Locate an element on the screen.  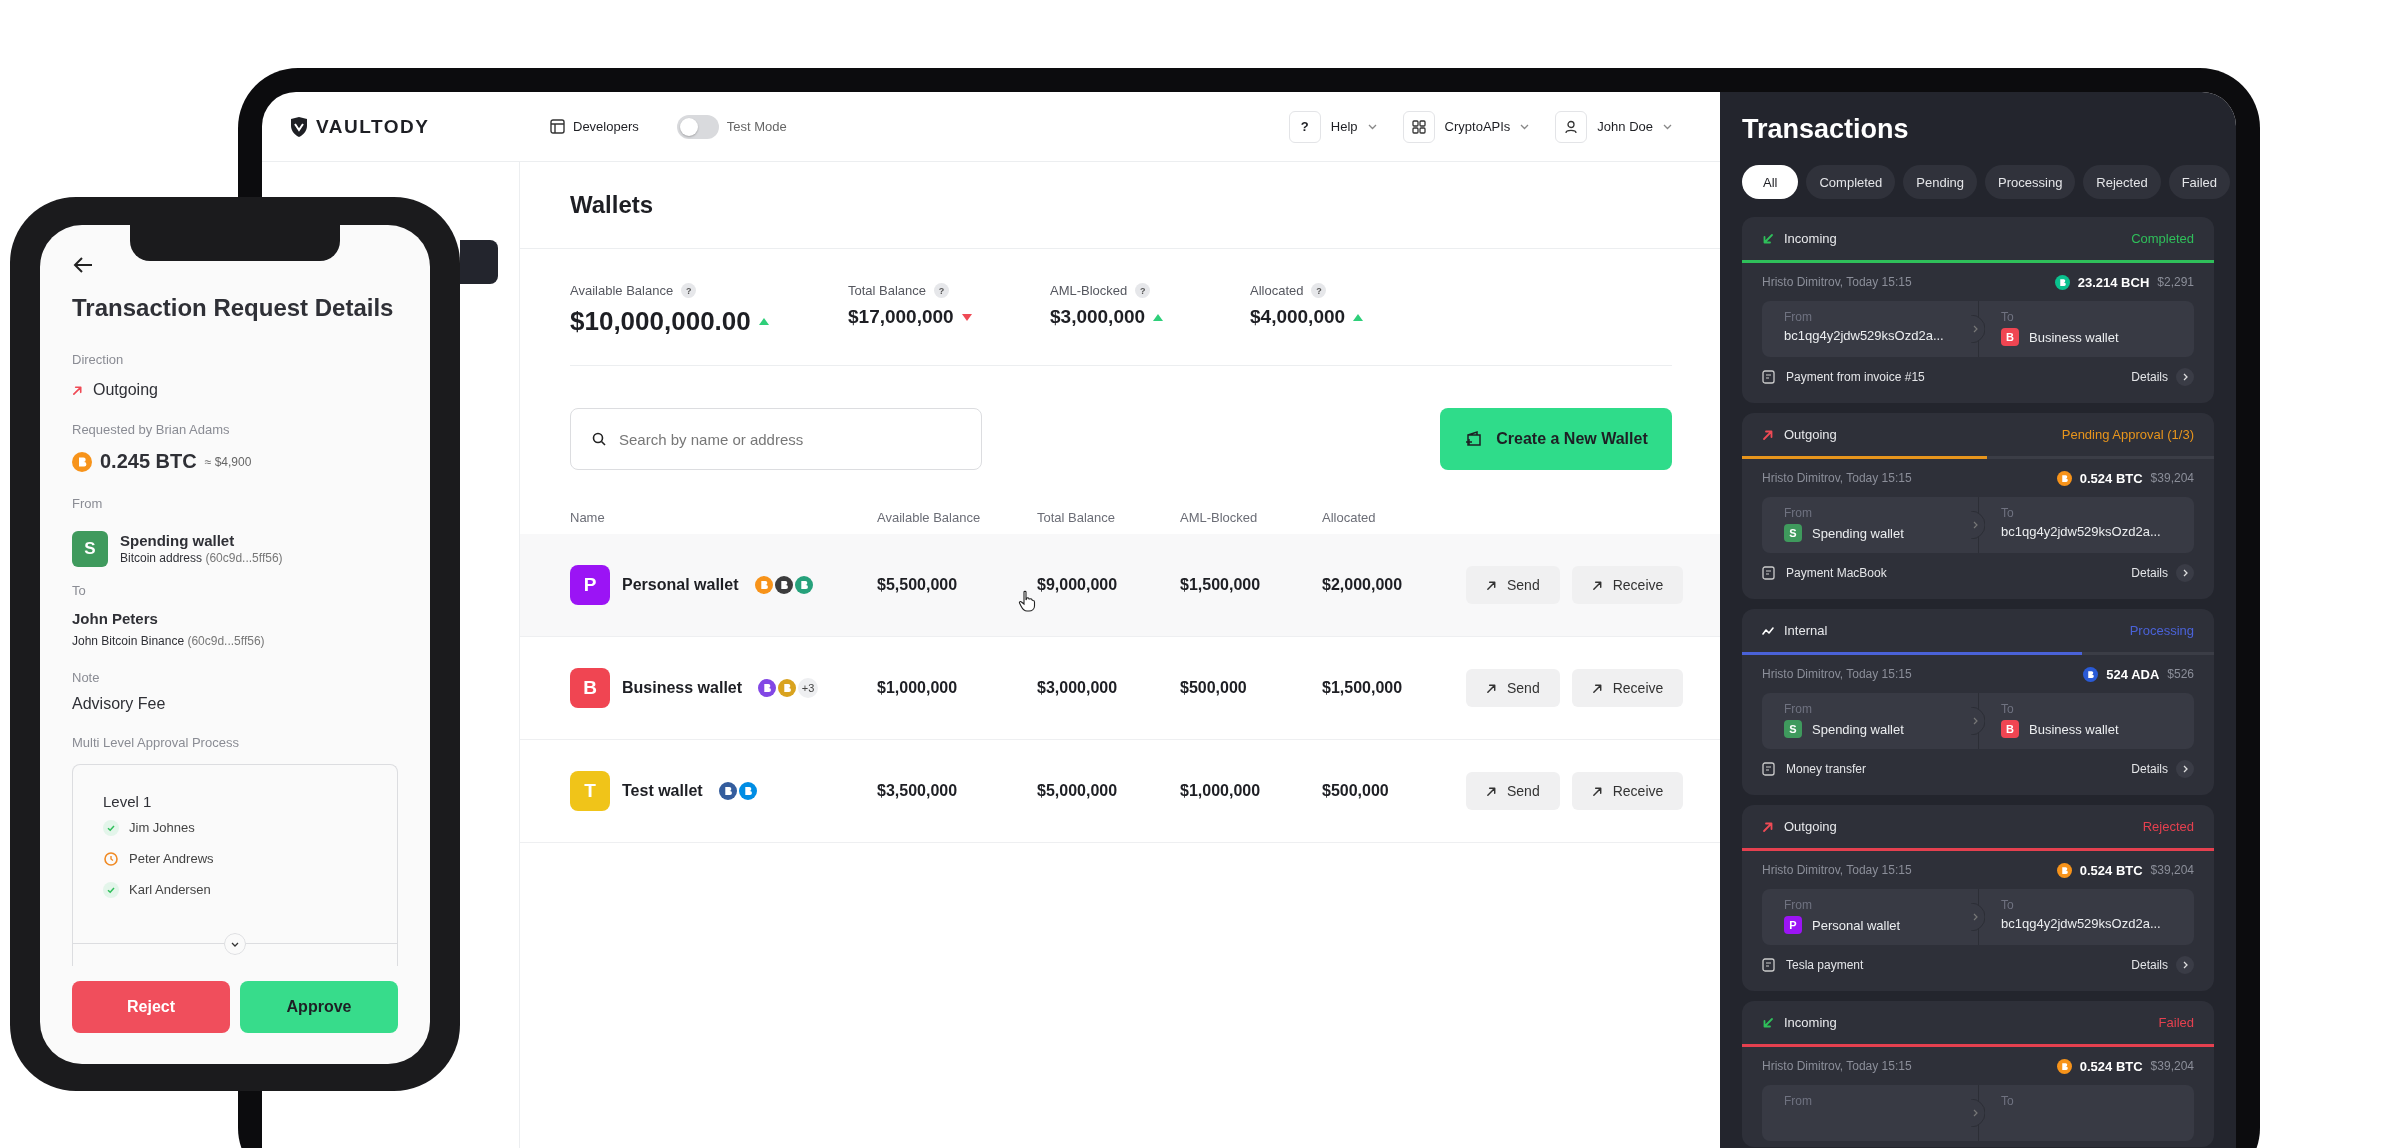
table-cell-text: $1,500,000 is located at coordinates (1221, 585).